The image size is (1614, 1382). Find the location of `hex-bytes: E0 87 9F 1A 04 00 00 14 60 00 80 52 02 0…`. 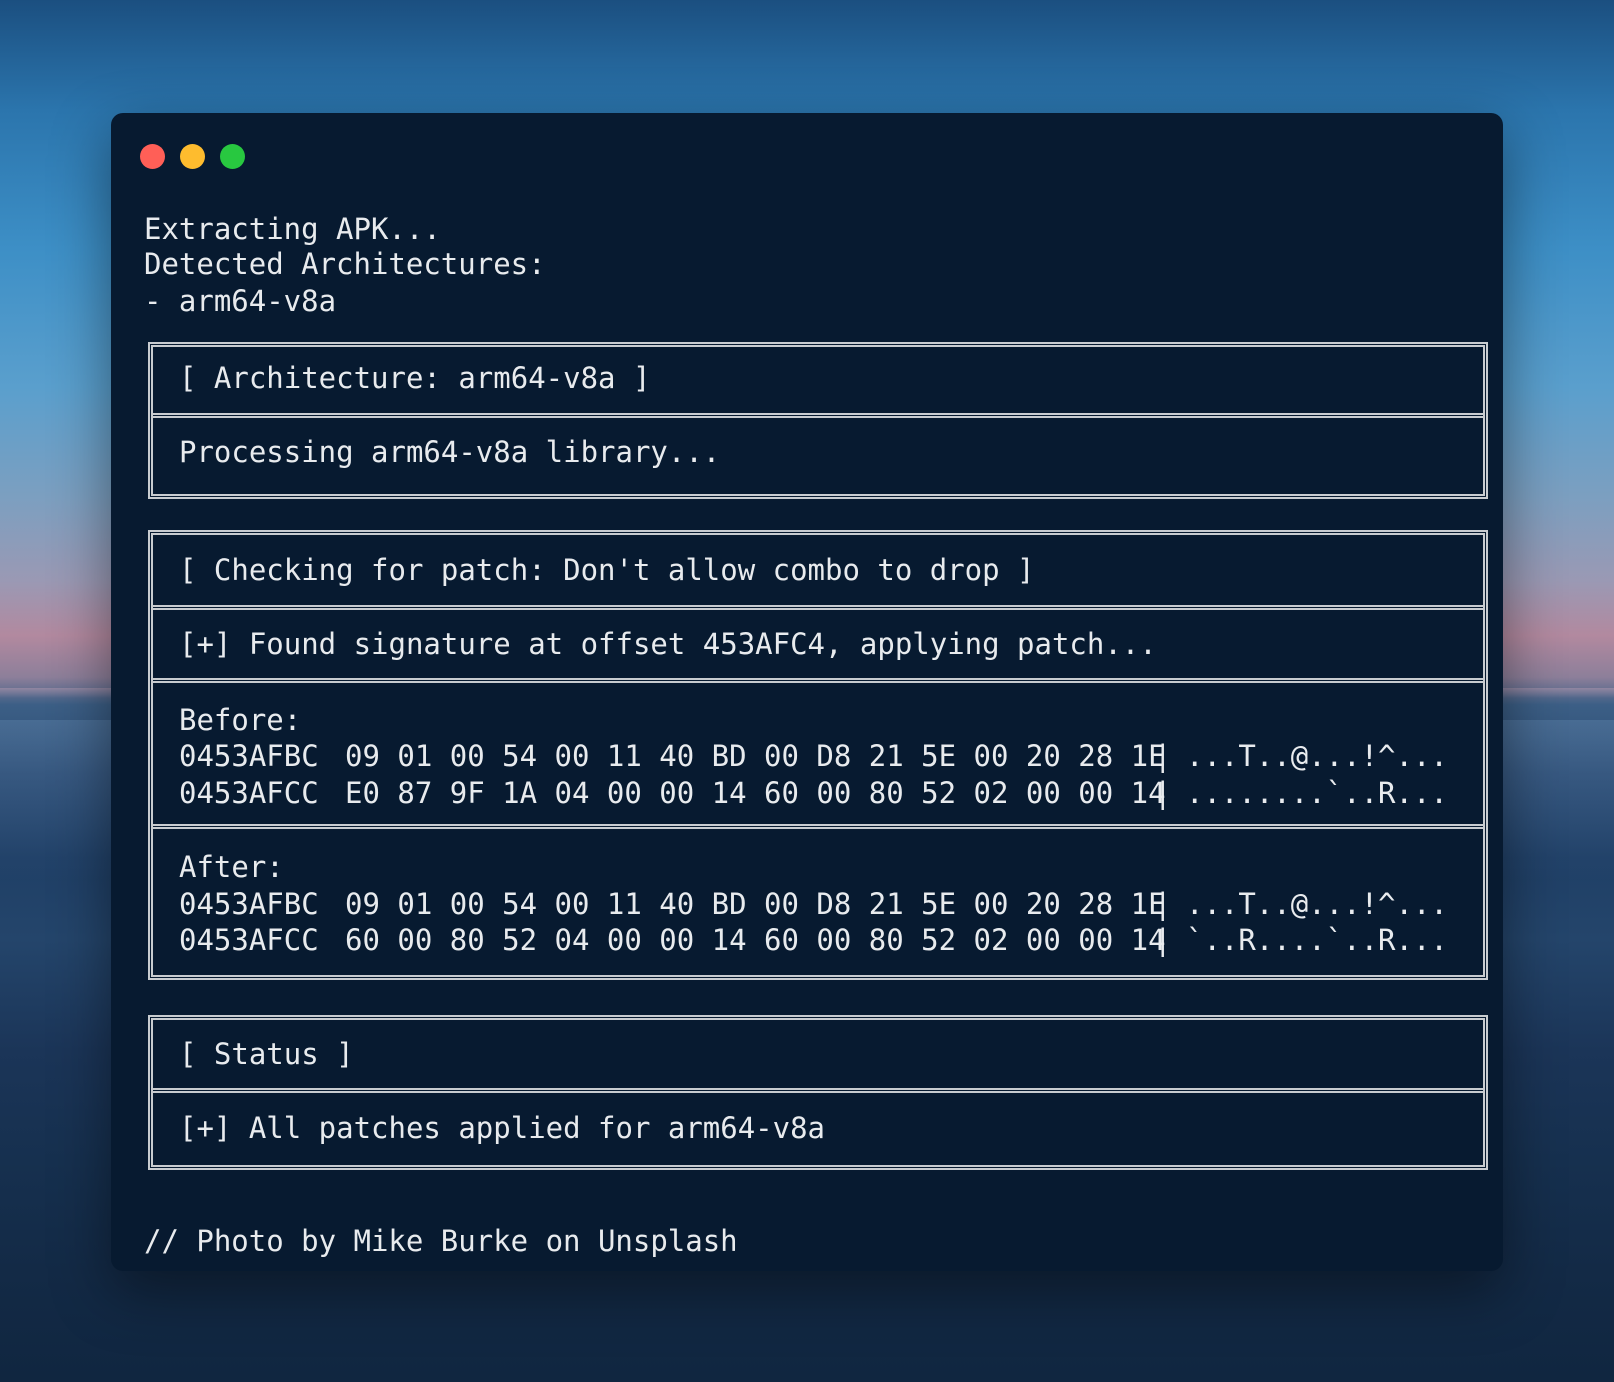

hex-bytes: E0 87 9F 1A 04 00 00 14 60 00 80 52 02 0… is located at coordinates (755, 793).